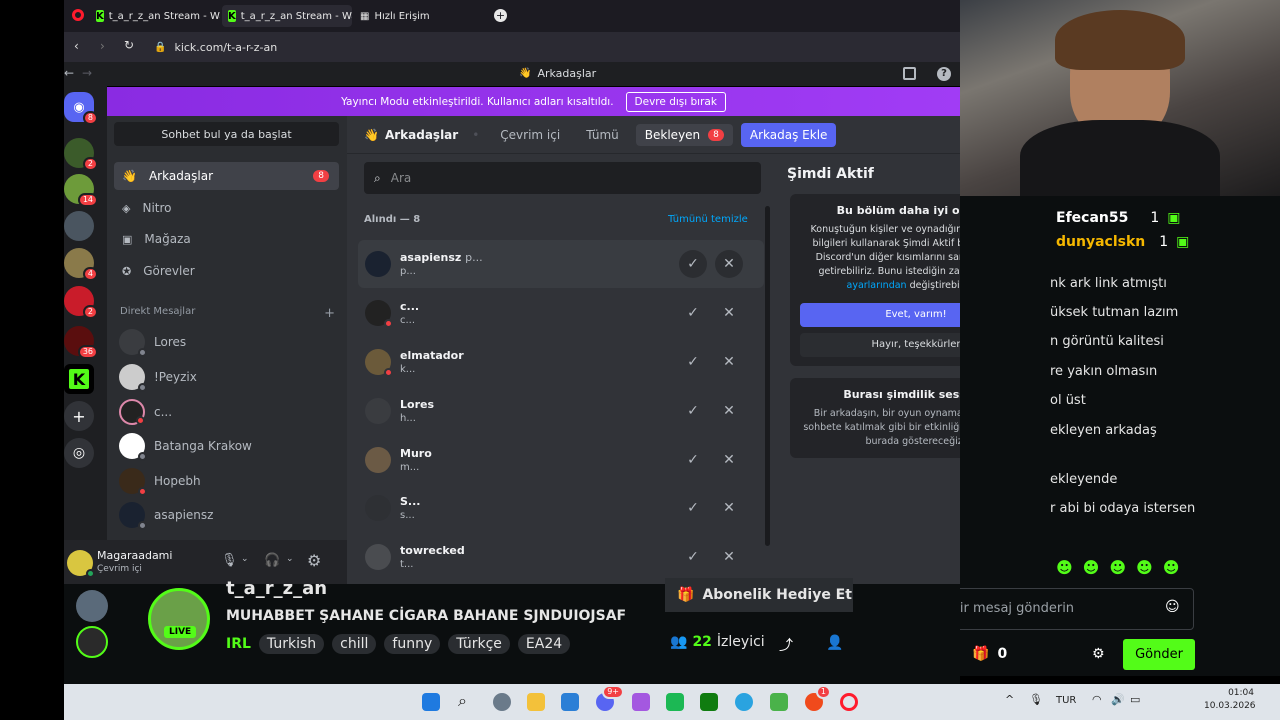 This screenshot has width=1280, height=720. What do you see at coordinates (290, 559) in the screenshot?
I see `chevron-down-icon: ⌄` at bounding box center [290, 559].